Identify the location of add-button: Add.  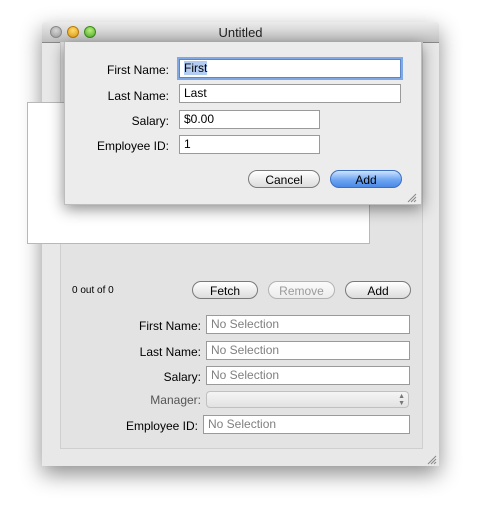
(378, 290).